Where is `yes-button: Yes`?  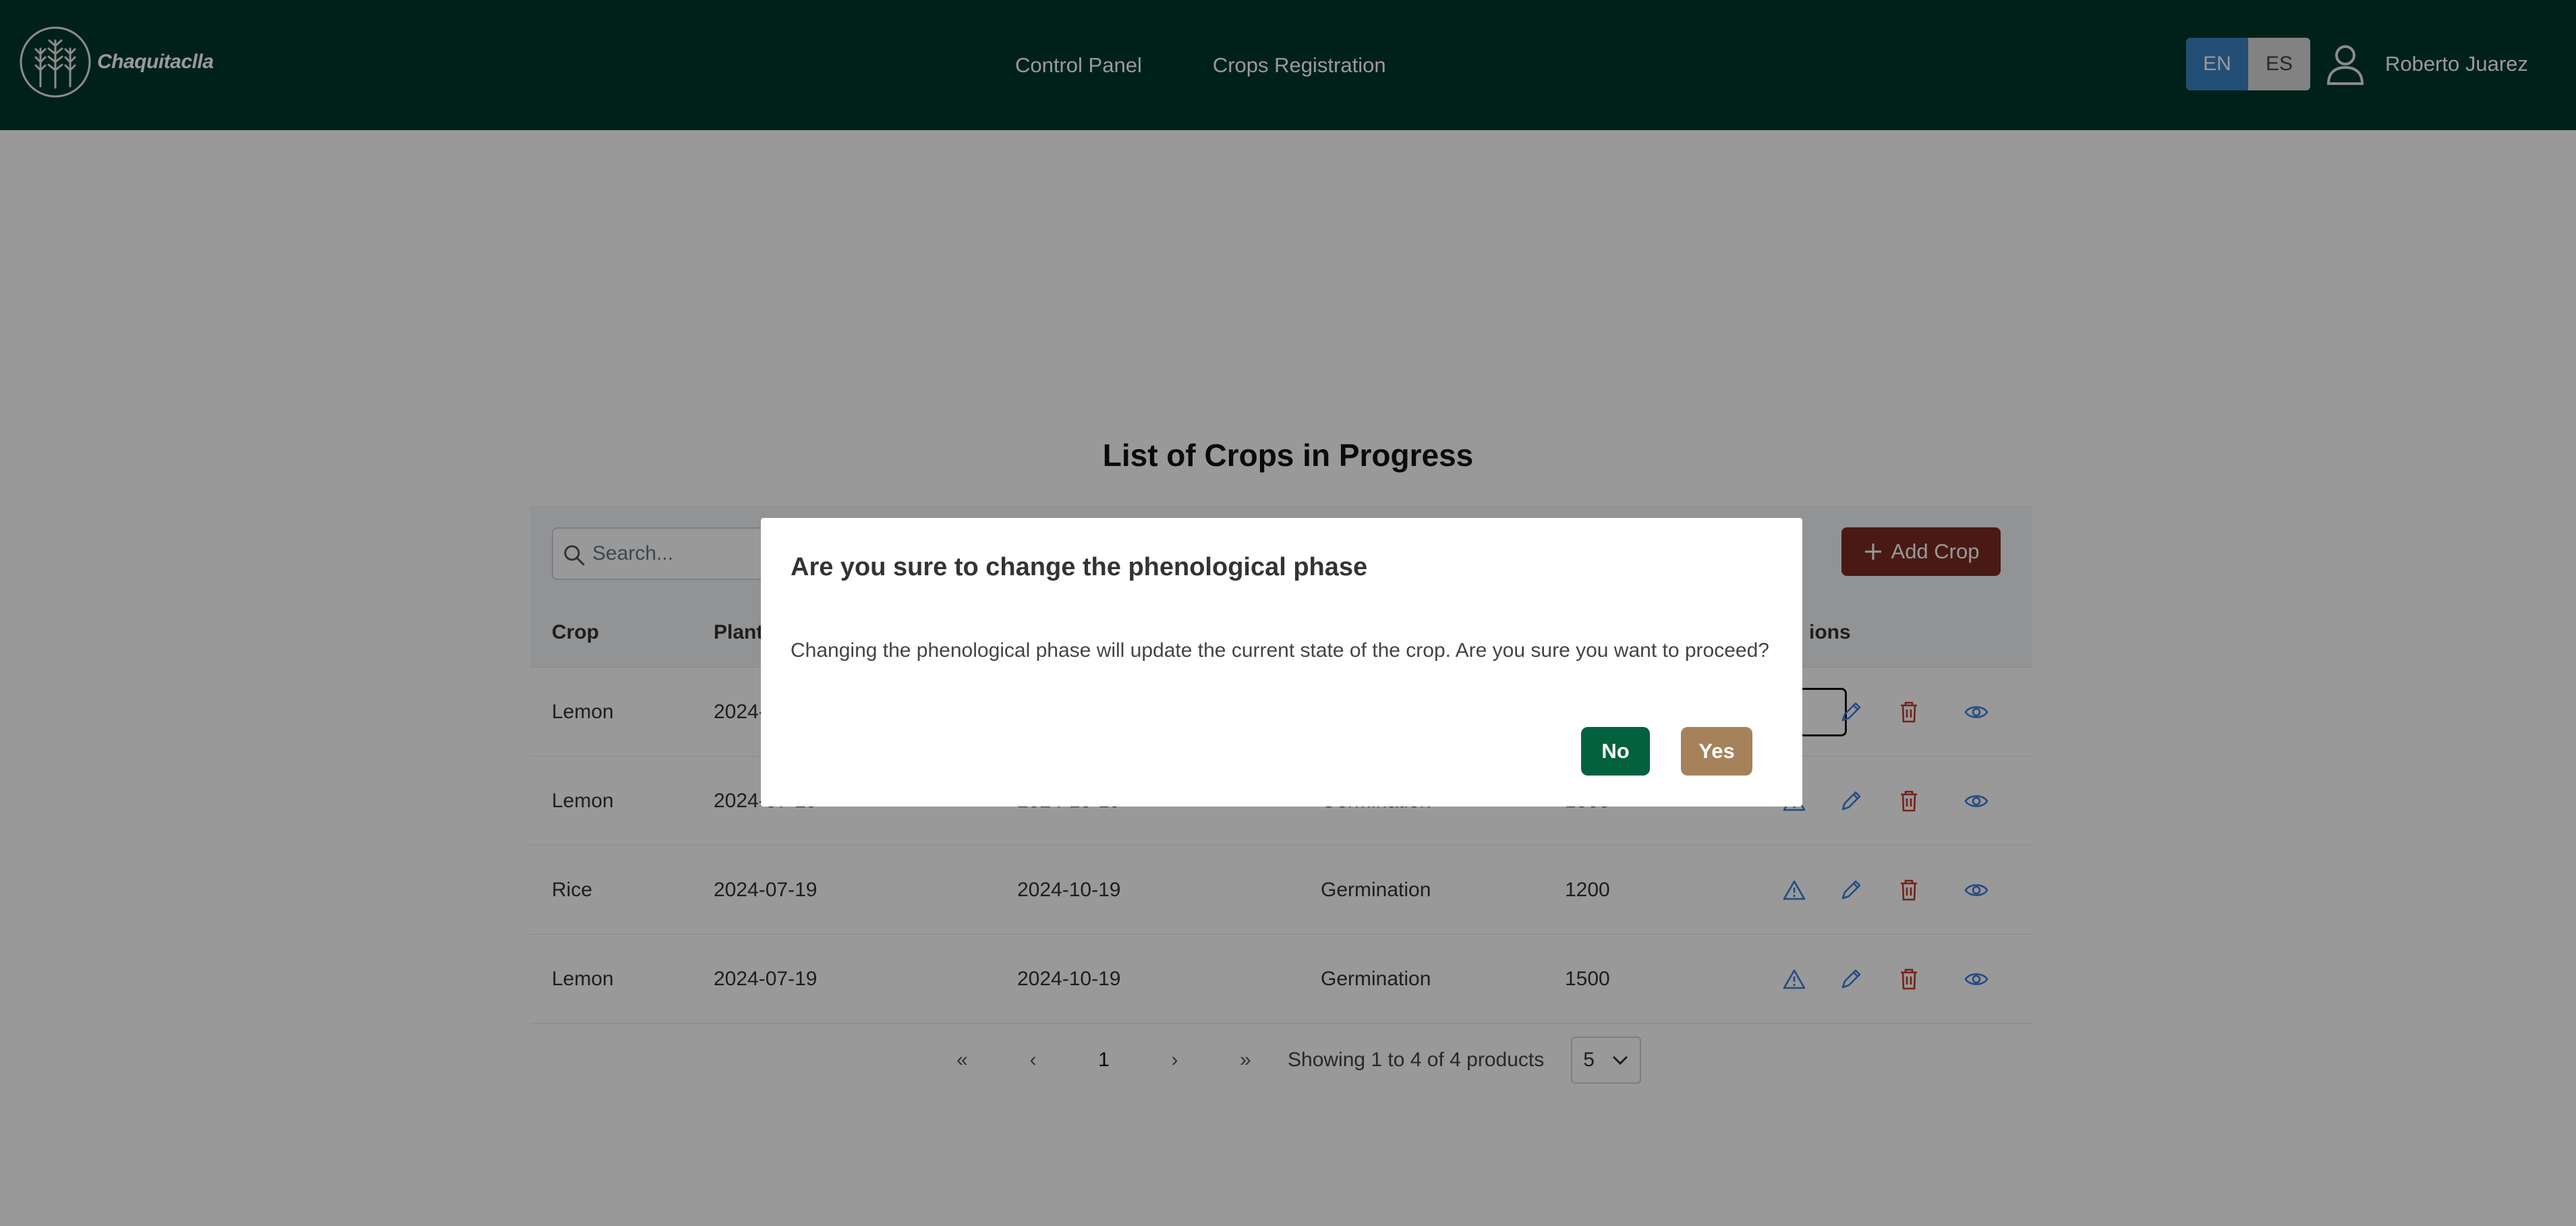 yes-button: Yes is located at coordinates (1716, 751).